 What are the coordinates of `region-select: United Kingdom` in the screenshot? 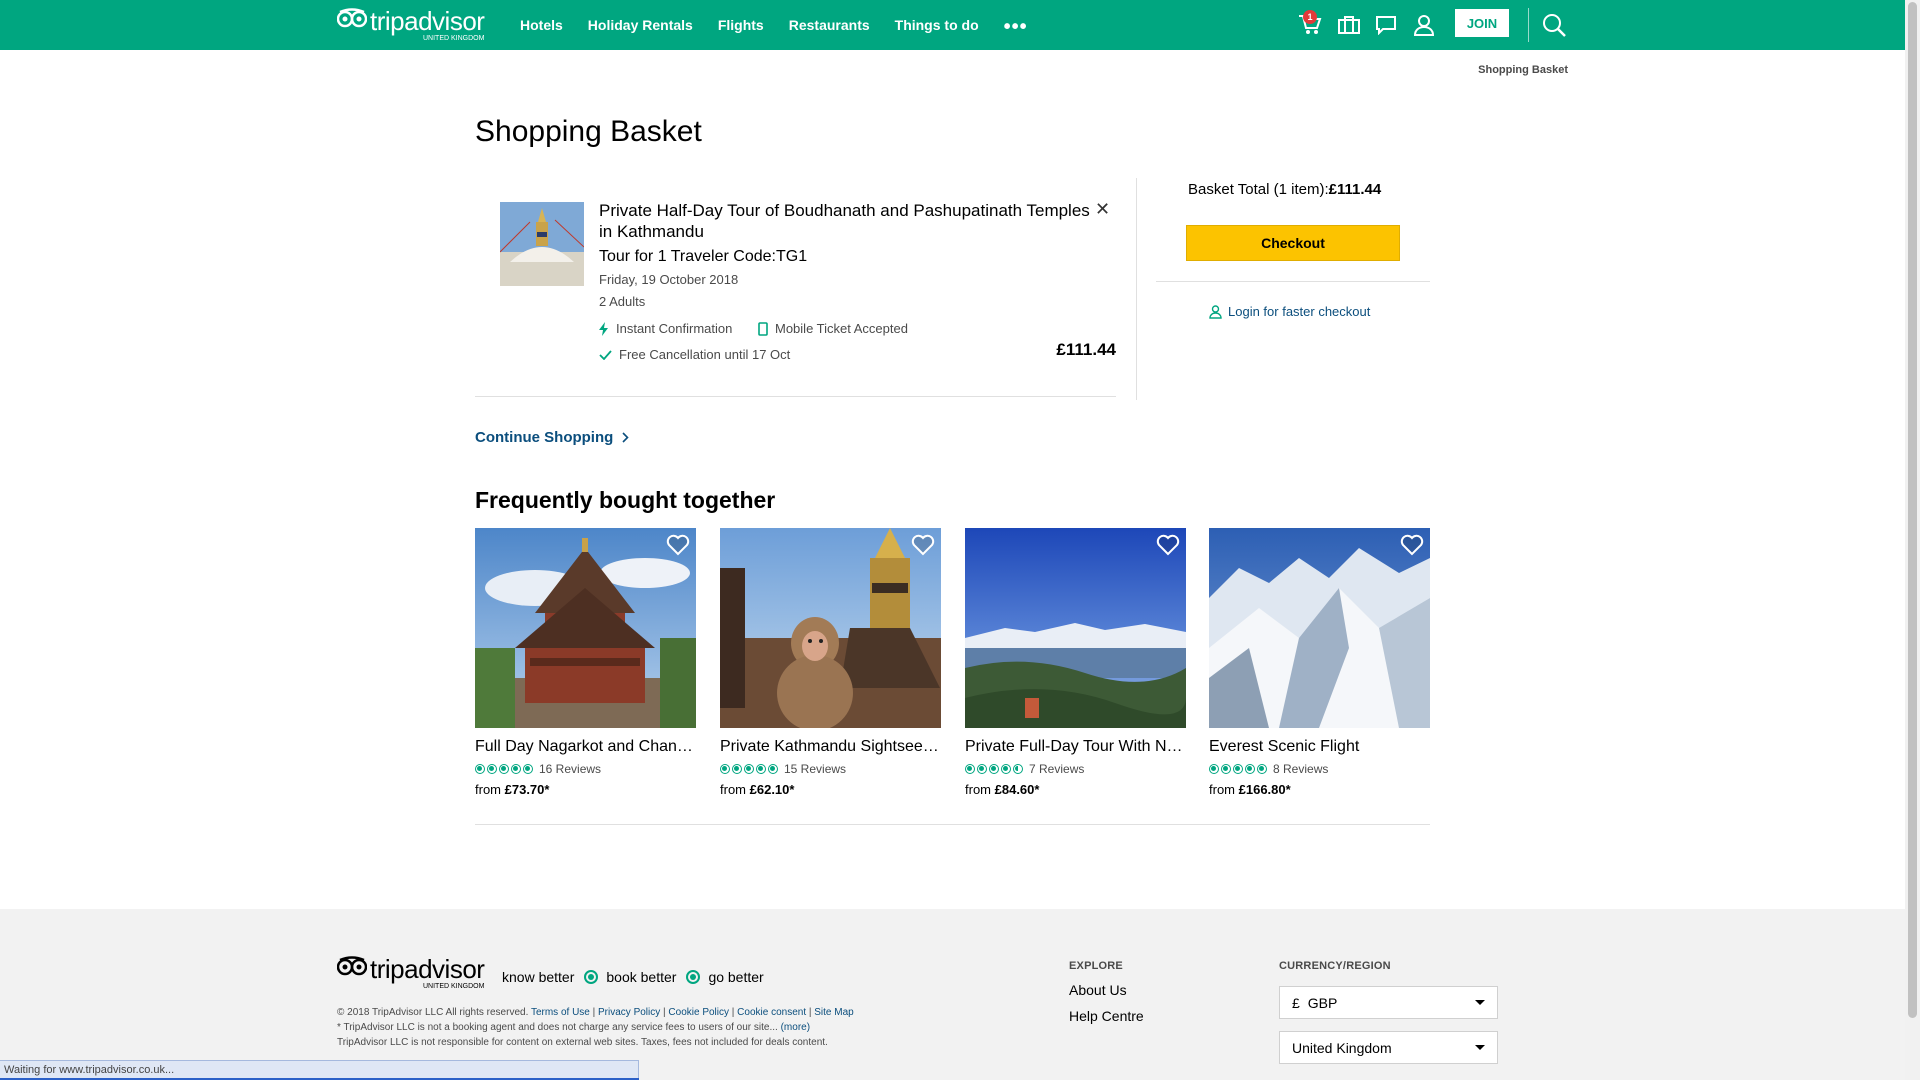 It's located at (1388, 1047).